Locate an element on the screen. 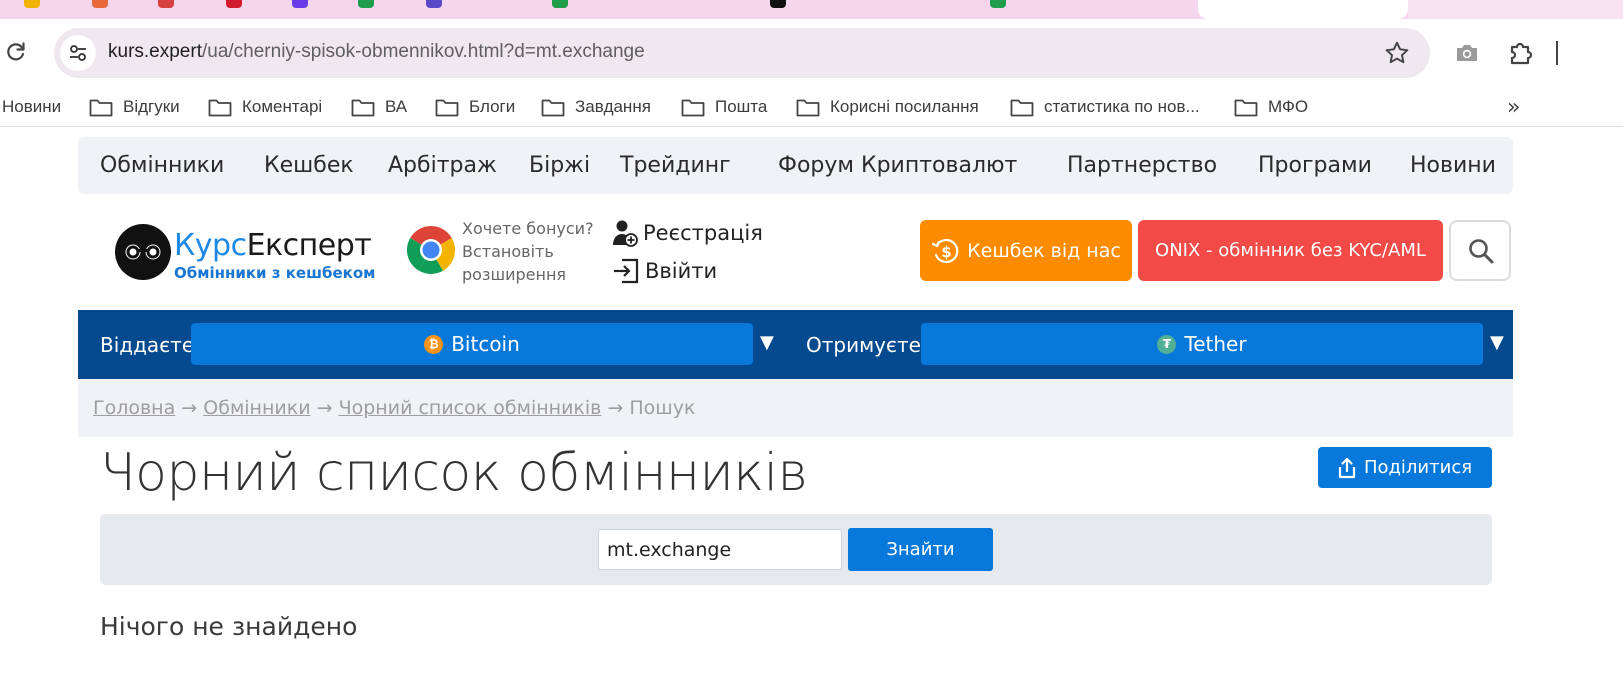  active-tab is located at coordinates (1303, 9).